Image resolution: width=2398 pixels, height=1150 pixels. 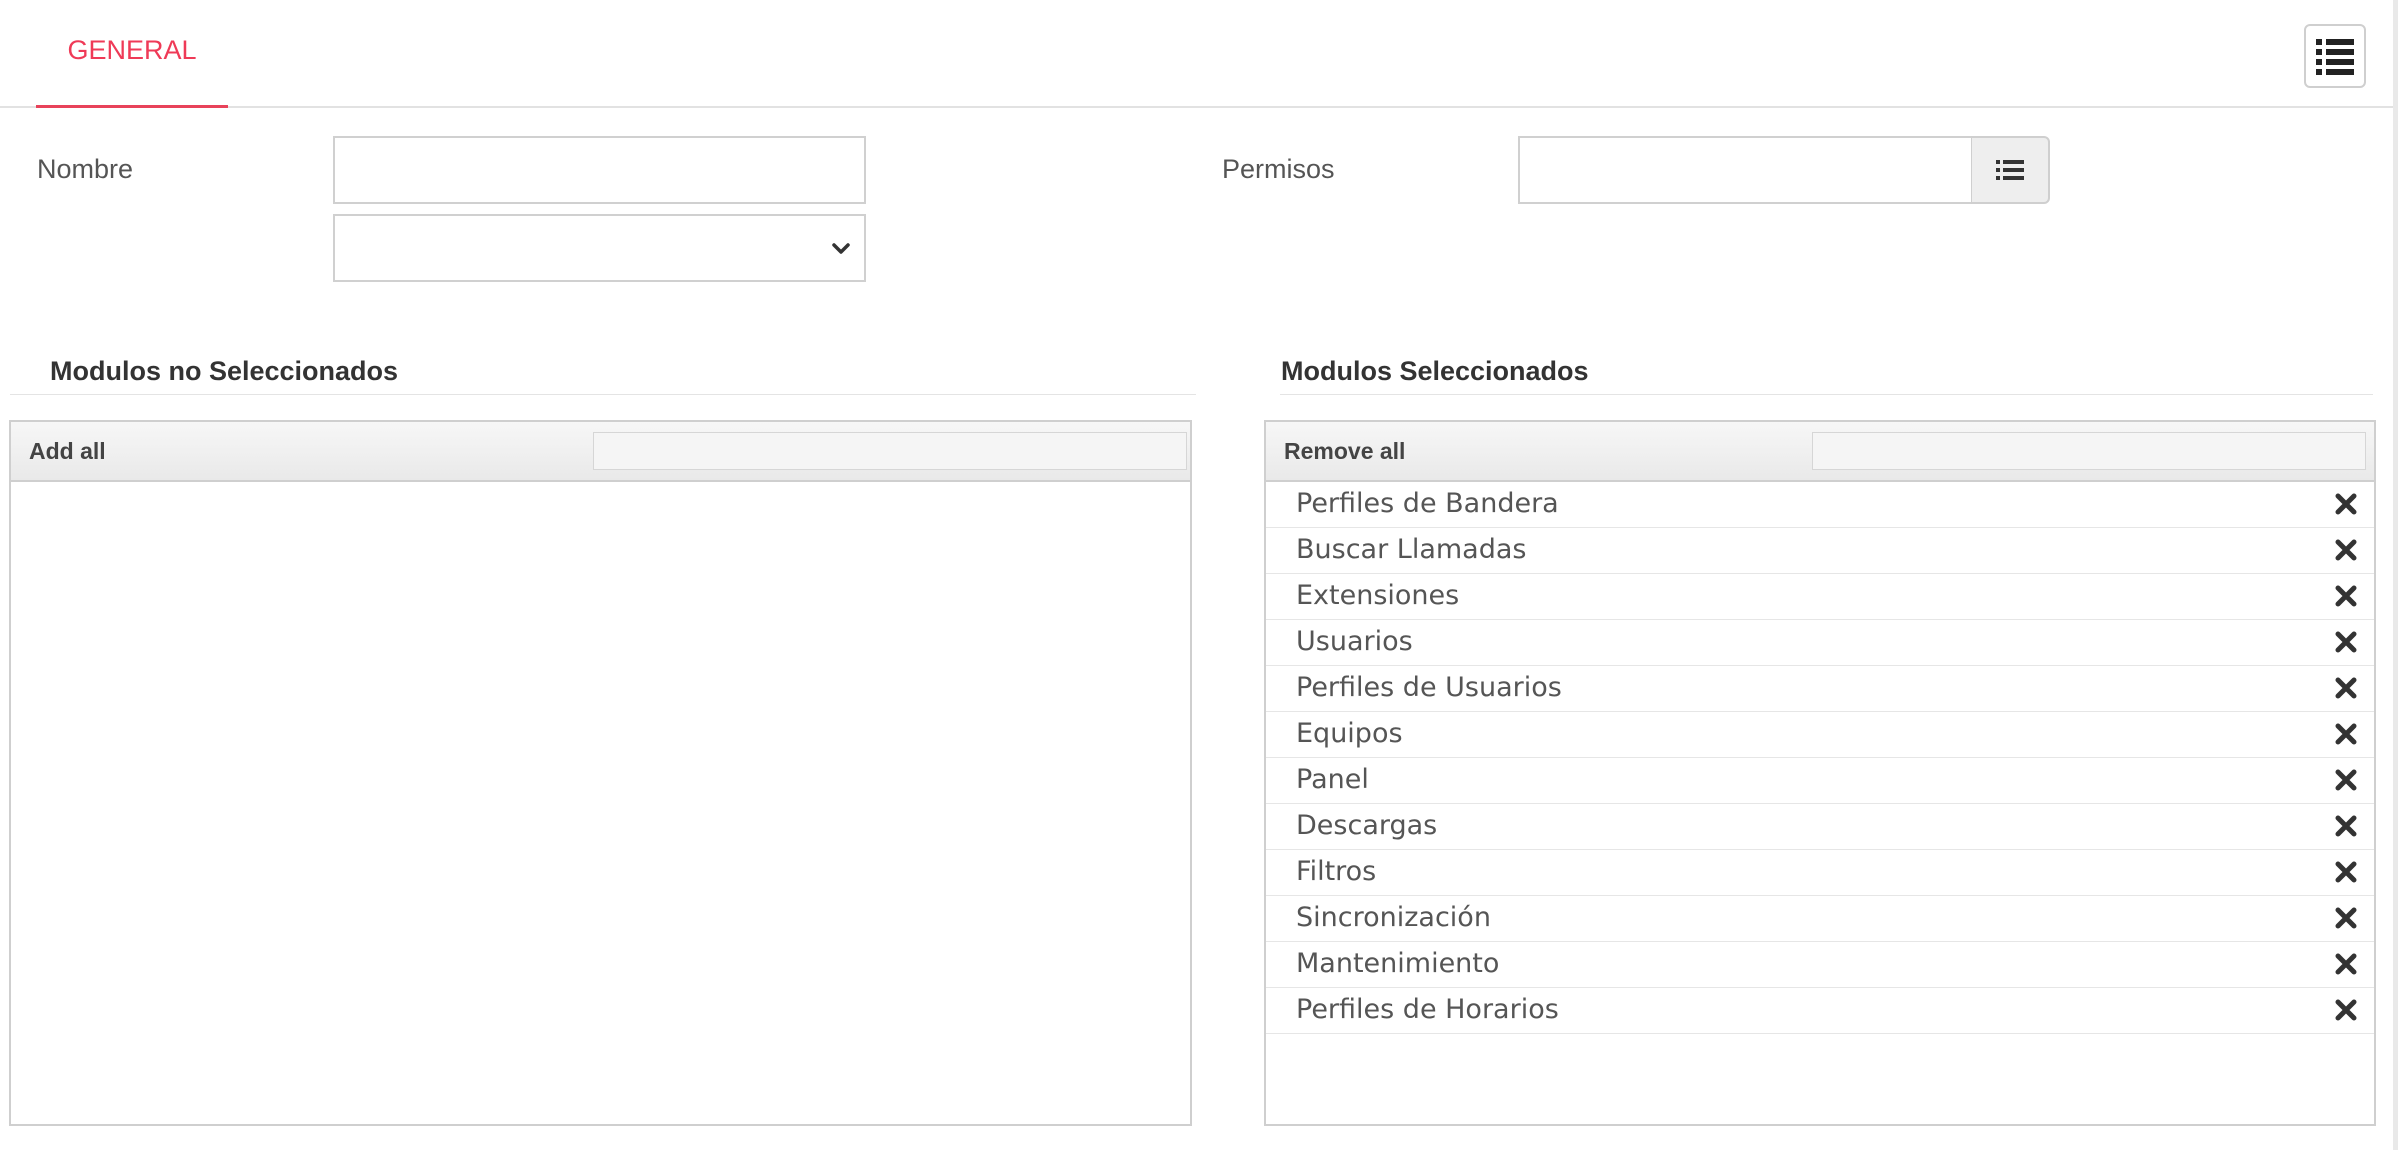 I want to click on list-item: Panel, so click(x=1820, y=781).